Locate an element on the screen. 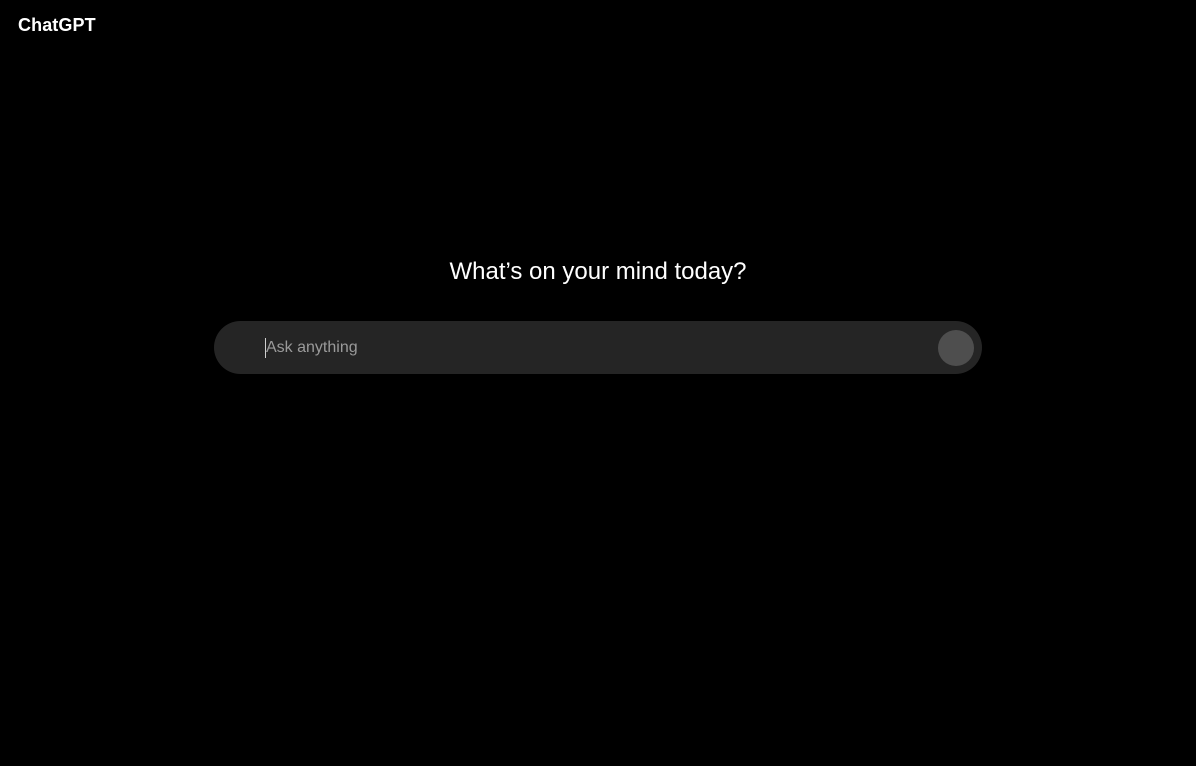 This screenshot has width=1196, height=766. text-caret is located at coordinates (265, 348).